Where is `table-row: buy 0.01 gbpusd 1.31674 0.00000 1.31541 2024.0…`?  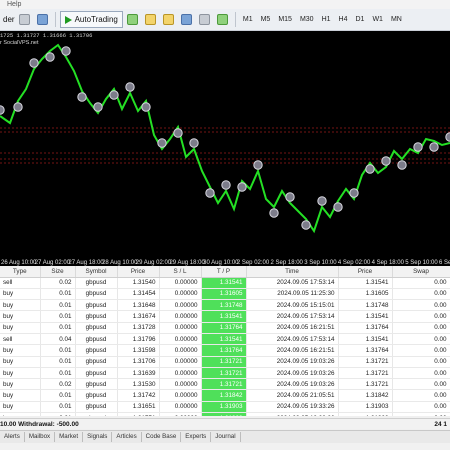 table-row: buy 0.01 gbpusd 1.31674 0.00000 1.31541 2024.0… is located at coordinates (225, 316).